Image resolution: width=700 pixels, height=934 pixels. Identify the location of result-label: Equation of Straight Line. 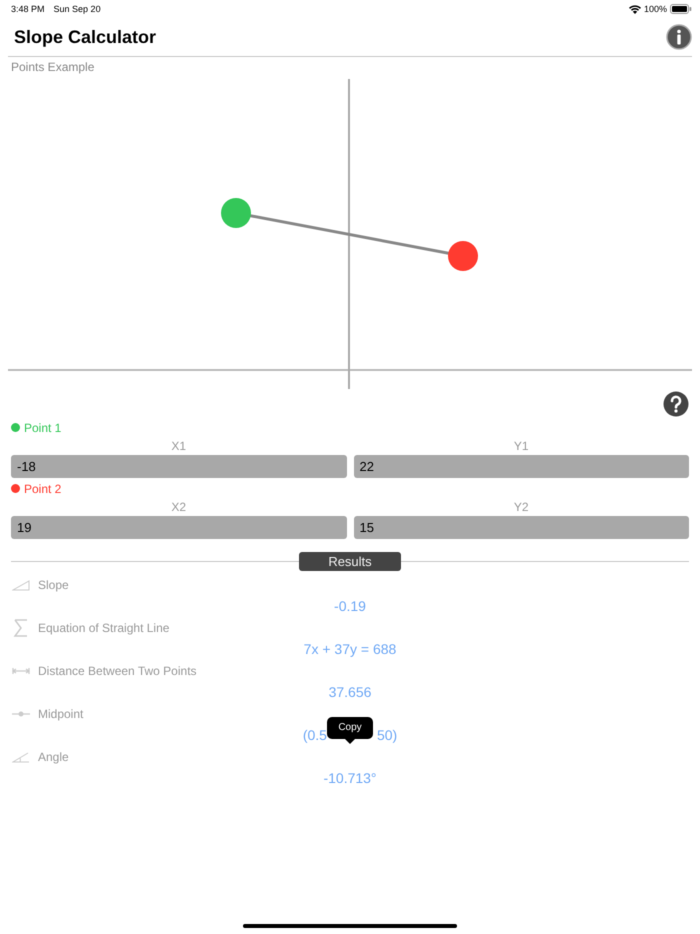
(104, 628).